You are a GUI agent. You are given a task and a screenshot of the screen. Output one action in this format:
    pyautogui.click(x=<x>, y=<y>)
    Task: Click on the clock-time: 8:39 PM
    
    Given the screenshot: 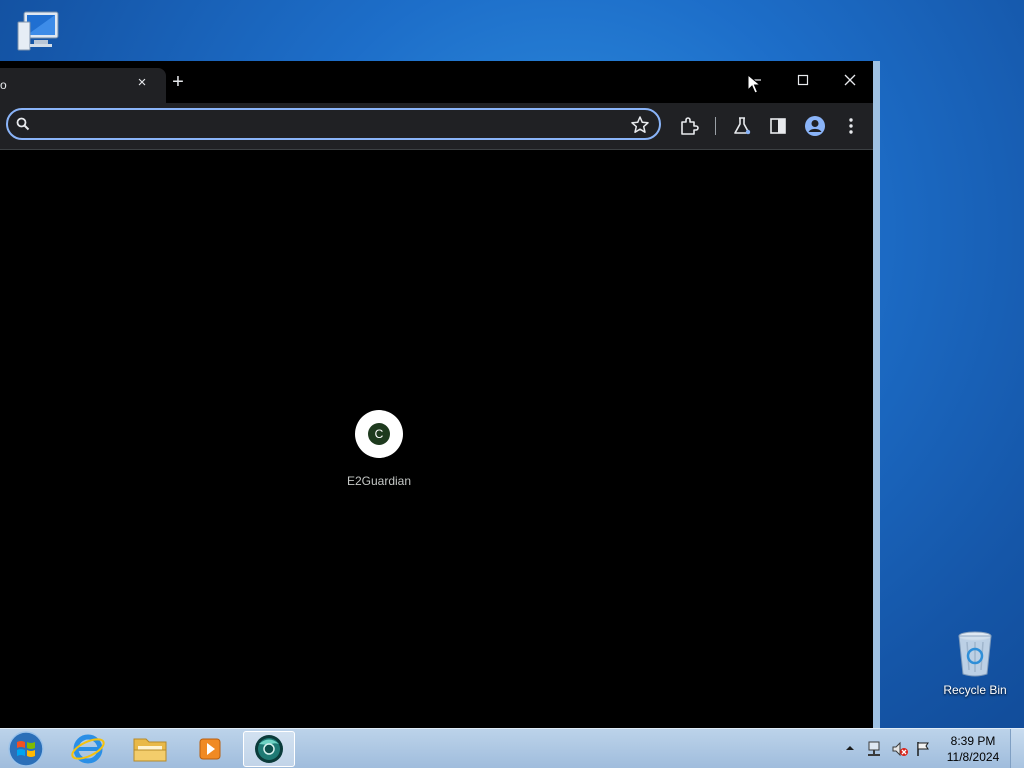 What is the action you would take?
    pyautogui.click(x=973, y=741)
    